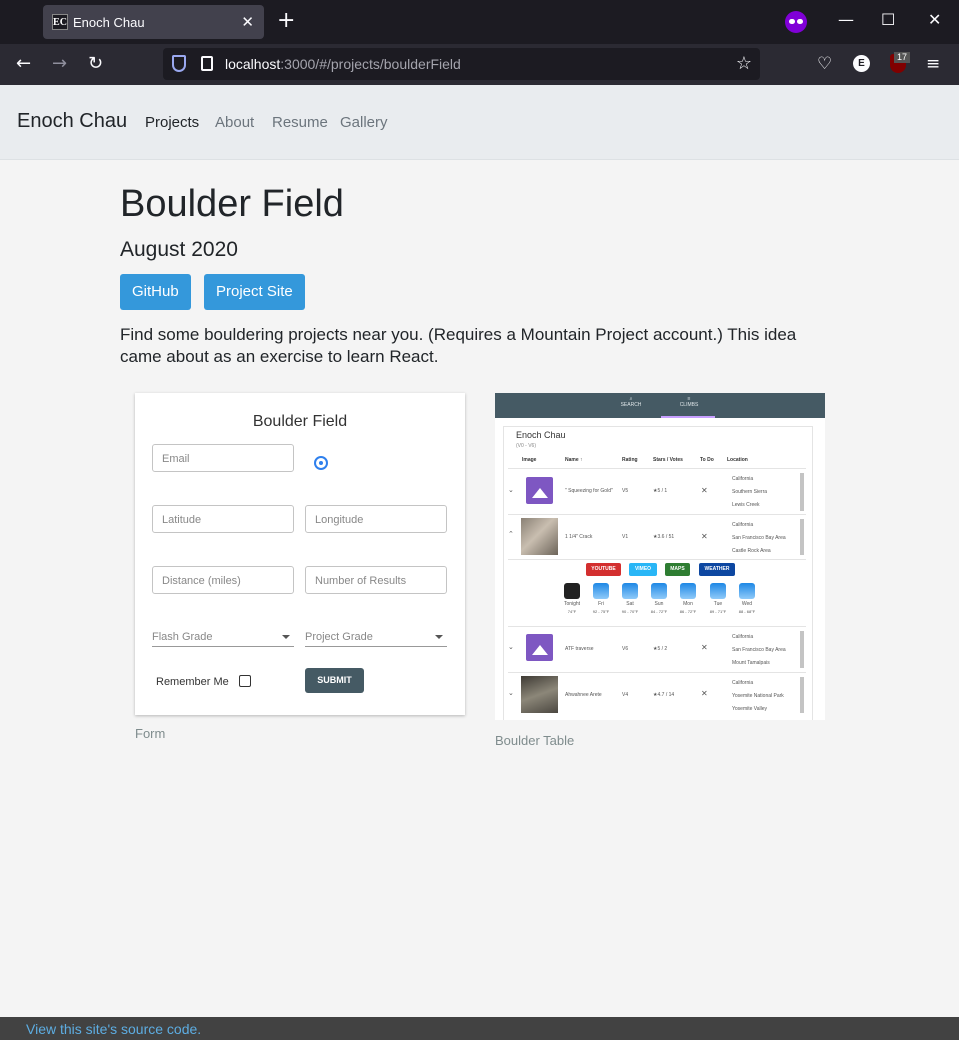 The width and height of the screenshot is (959, 1040). I want to click on flash-grade-label: Flash Grade, so click(182, 637).